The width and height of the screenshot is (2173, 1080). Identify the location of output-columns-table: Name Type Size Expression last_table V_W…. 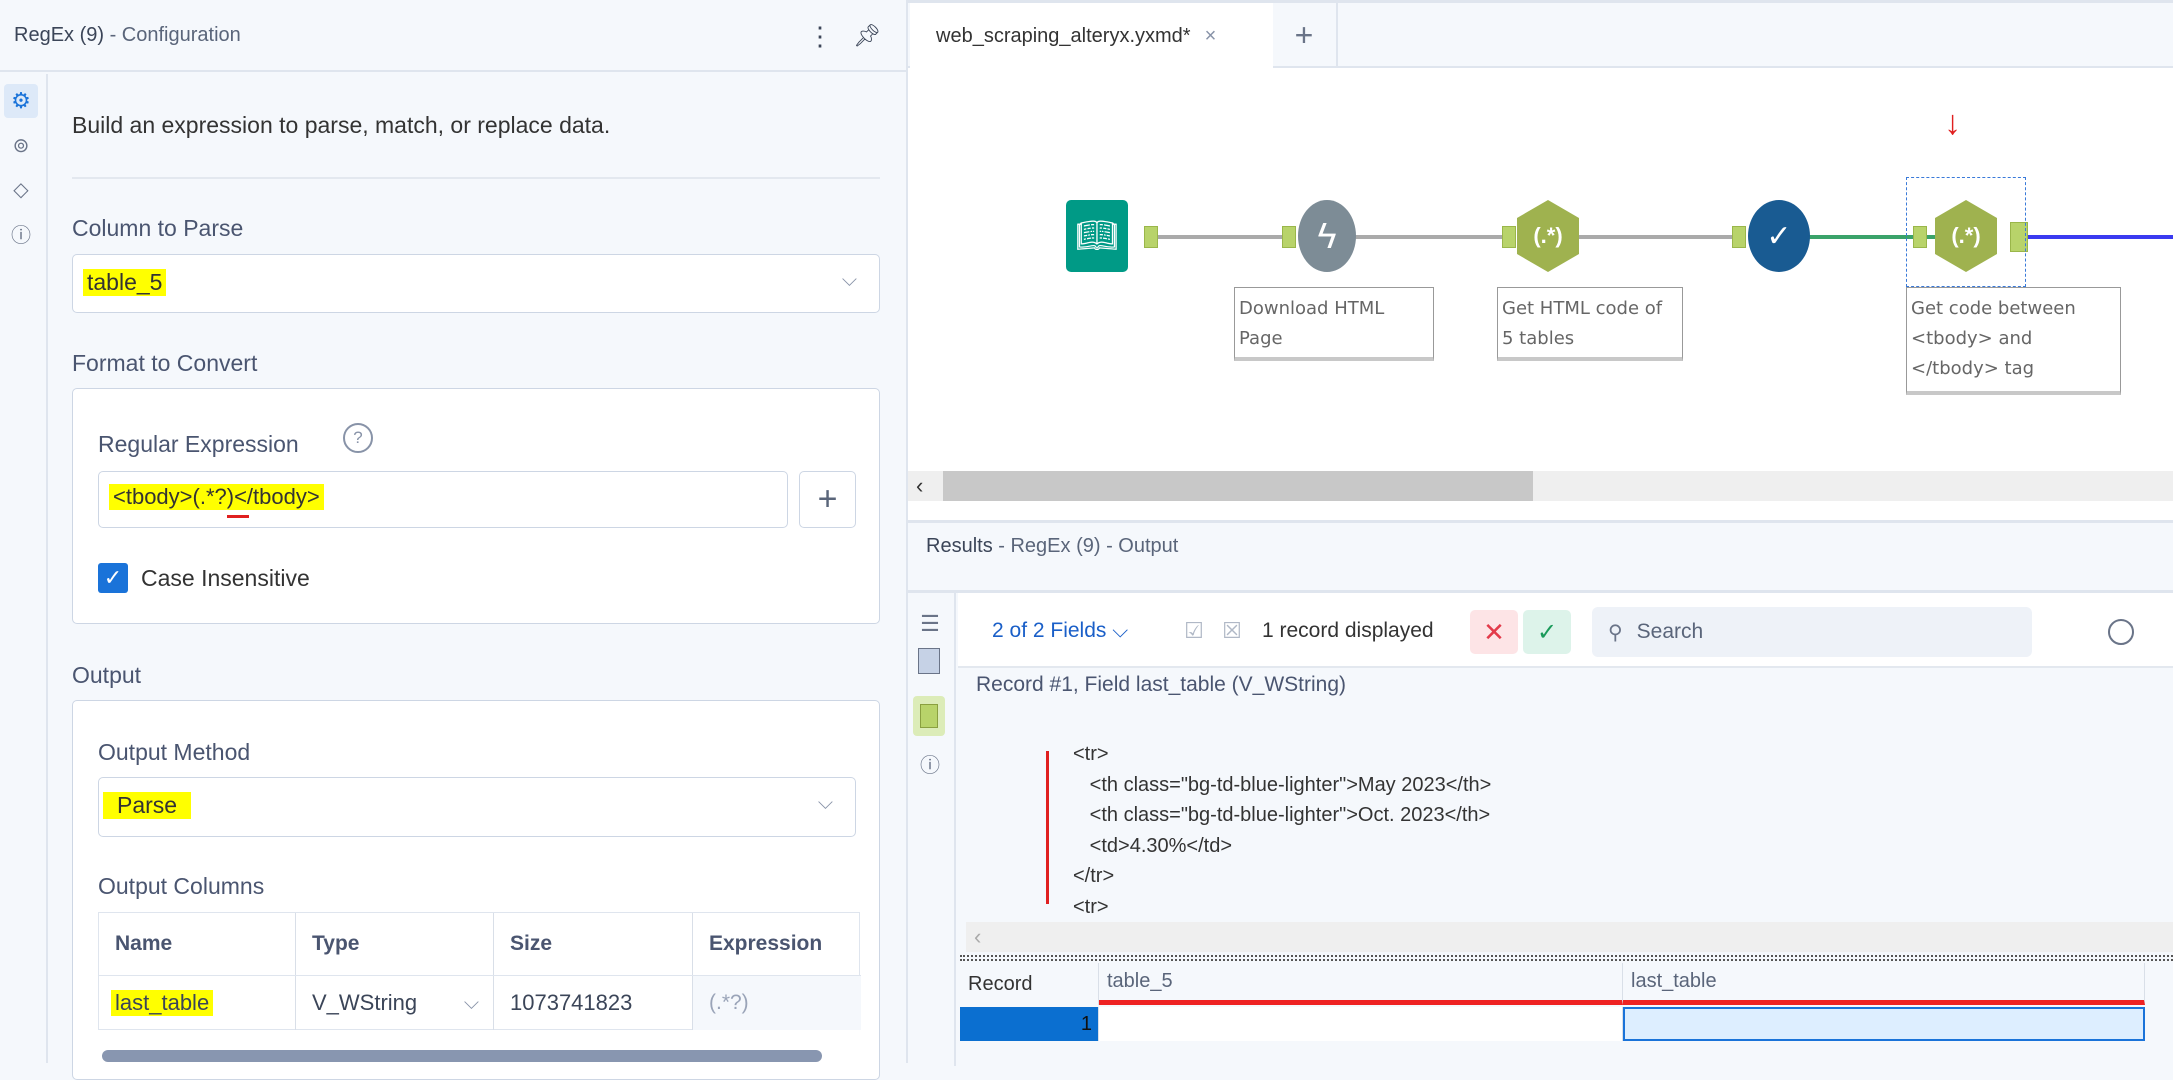
(479, 971).